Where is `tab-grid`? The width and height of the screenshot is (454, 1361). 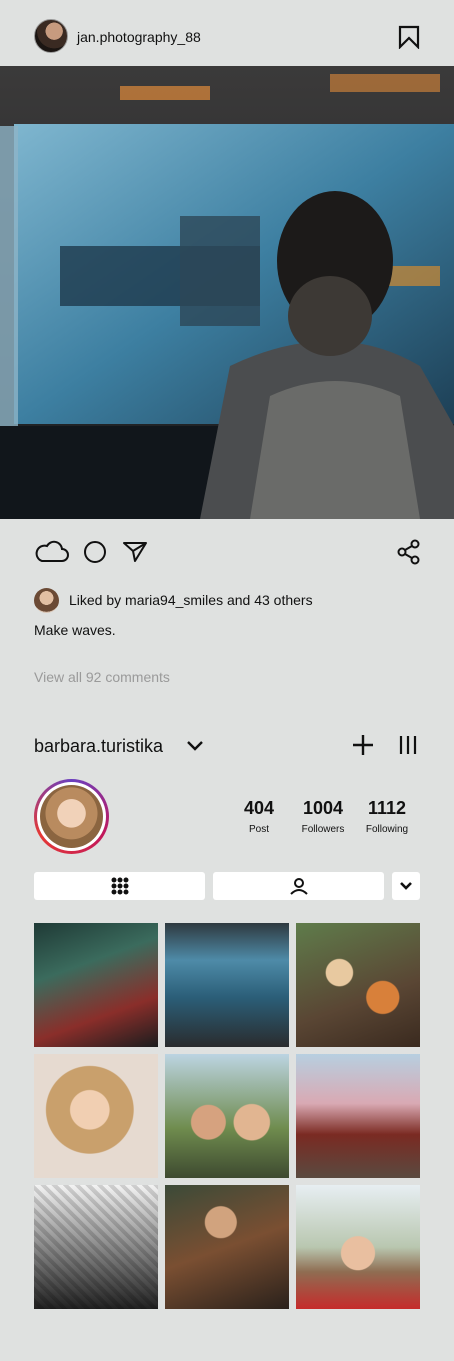 tab-grid is located at coordinates (119, 886).